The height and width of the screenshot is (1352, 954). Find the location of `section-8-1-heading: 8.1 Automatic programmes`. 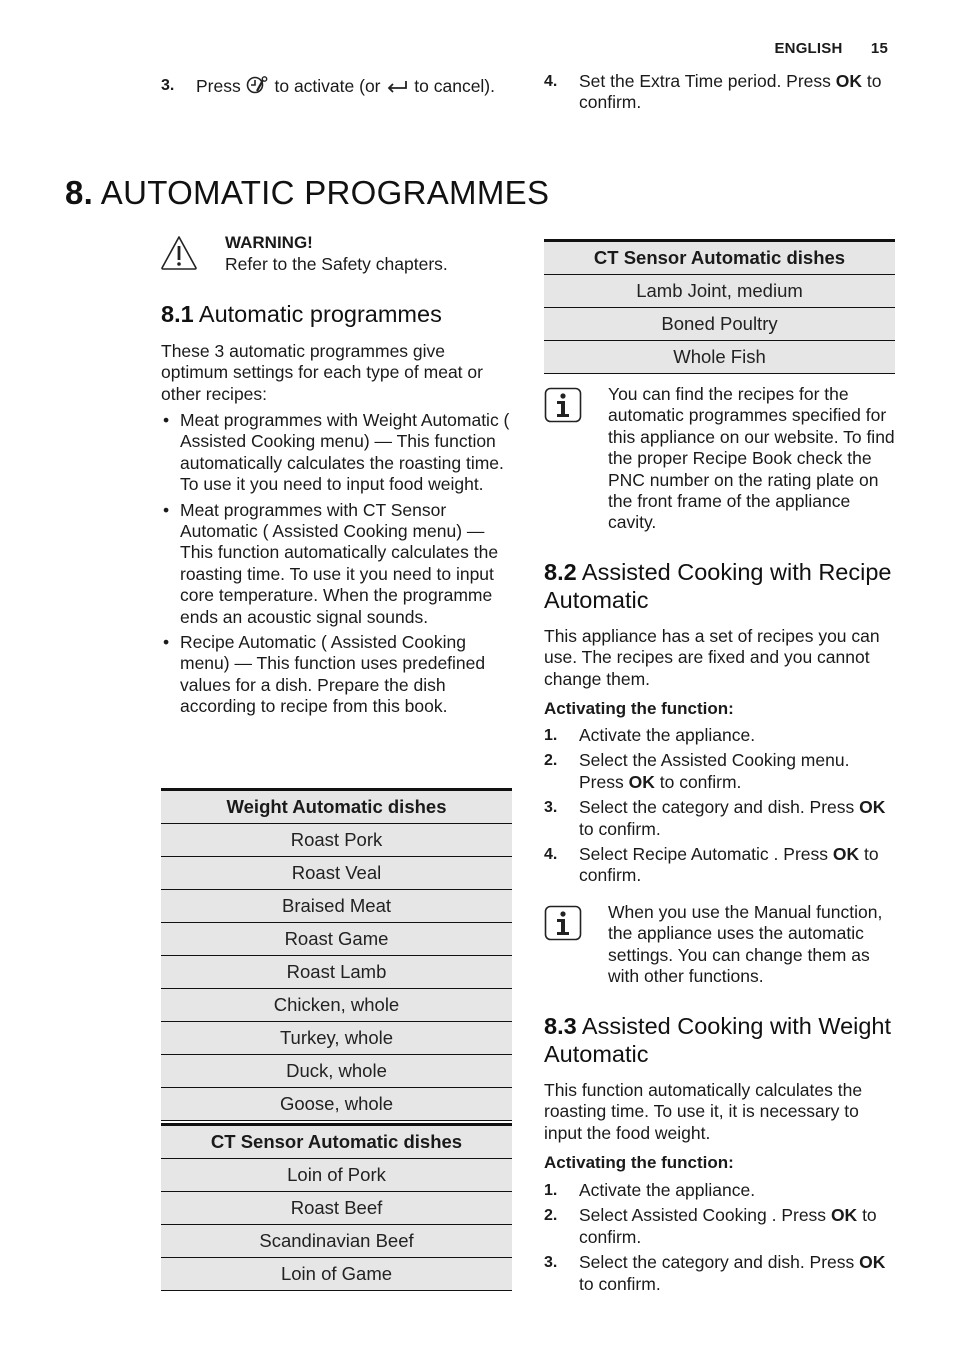

section-8-1-heading: 8.1 Automatic programmes is located at coordinates (341, 314).